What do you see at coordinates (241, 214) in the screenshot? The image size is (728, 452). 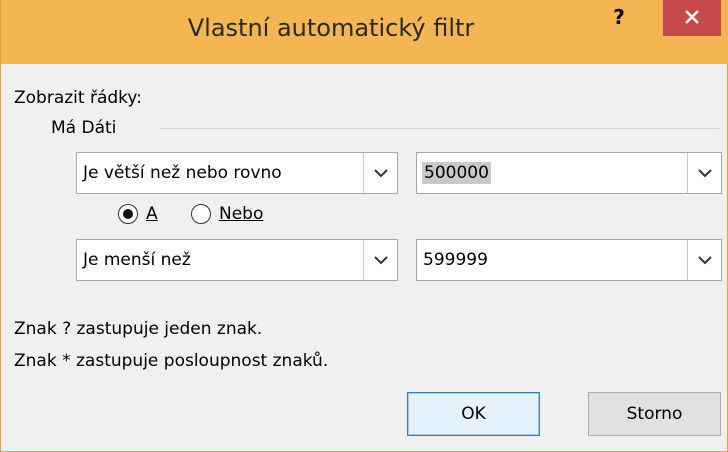 I see `or-radio-label: Nebo` at bounding box center [241, 214].